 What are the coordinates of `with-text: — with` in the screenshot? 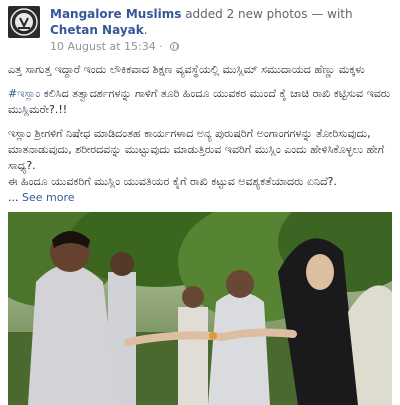 It's located at (330, 14).